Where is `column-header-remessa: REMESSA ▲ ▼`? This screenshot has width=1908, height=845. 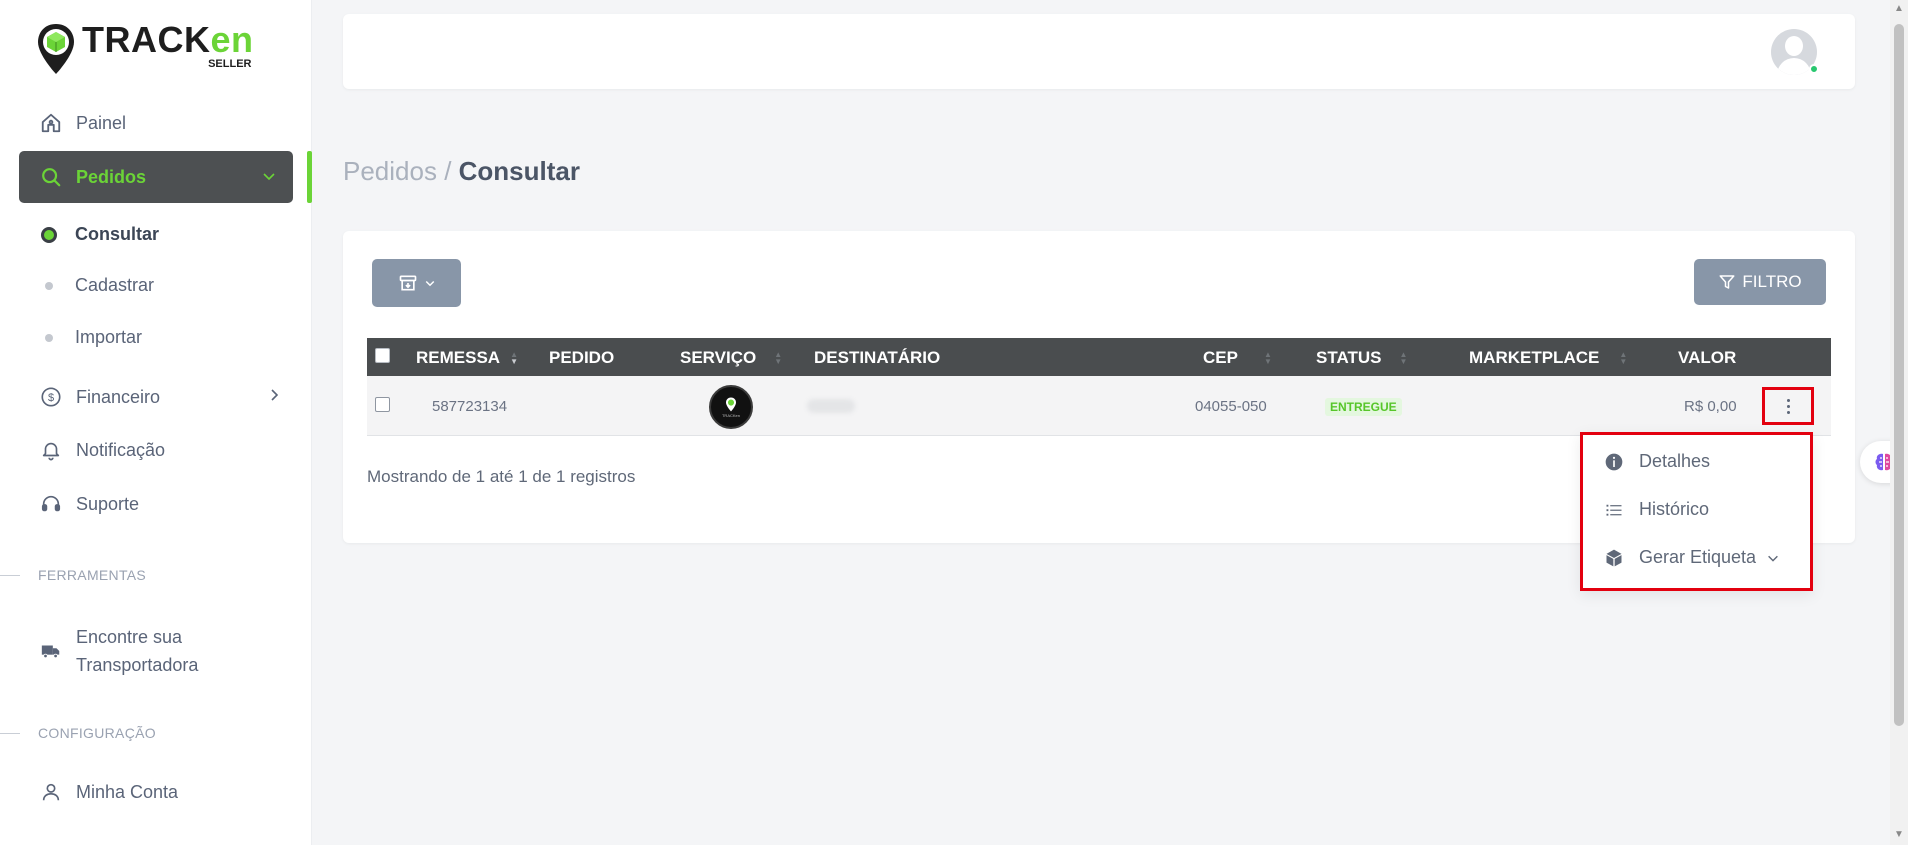
column-header-remessa: REMESSA ▲ ▼ is located at coordinates (467, 358).